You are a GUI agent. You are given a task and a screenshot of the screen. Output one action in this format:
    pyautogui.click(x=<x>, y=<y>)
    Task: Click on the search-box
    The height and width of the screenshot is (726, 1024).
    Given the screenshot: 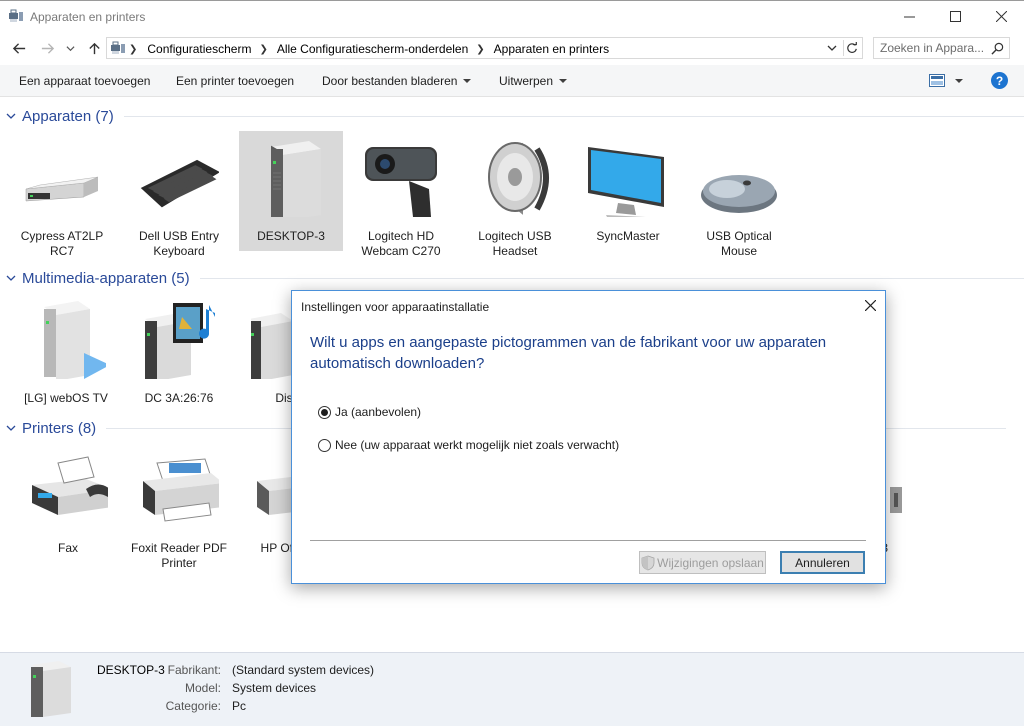 What is the action you would take?
    pyautogui.click(x=941, y=48)
    